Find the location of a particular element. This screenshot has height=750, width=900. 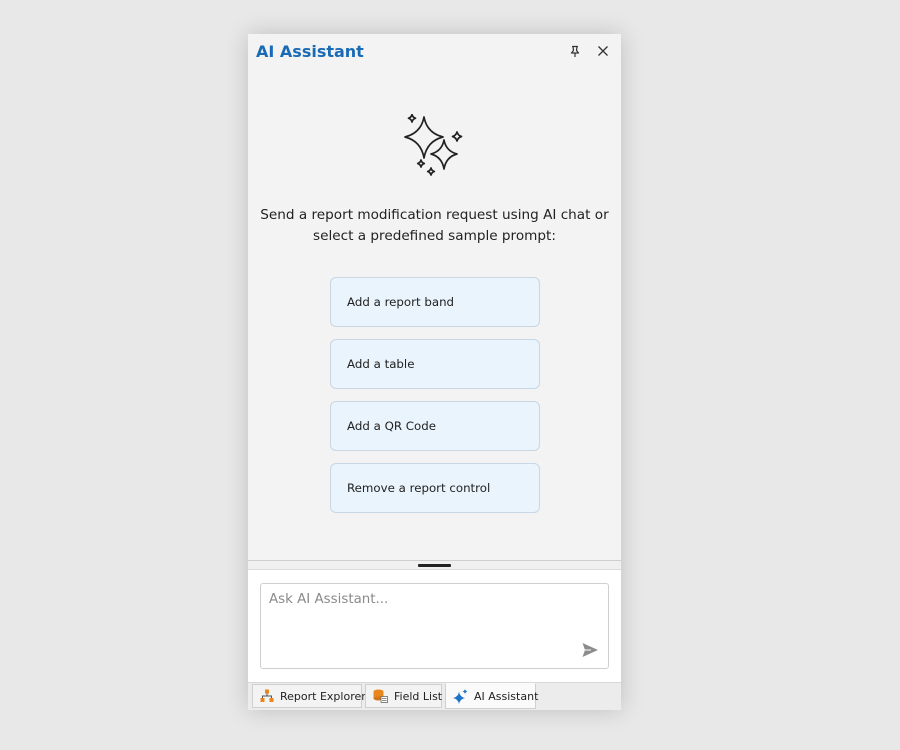

tab-field-list-label: Field List is located at coordinates (418, 696).